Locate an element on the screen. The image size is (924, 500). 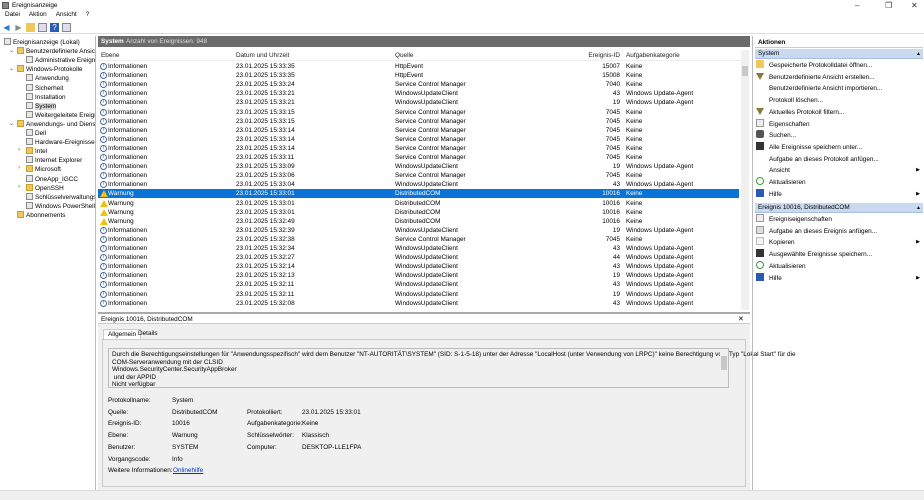
tree-item: Windows PowerShell is located at coordinates (60, 206).